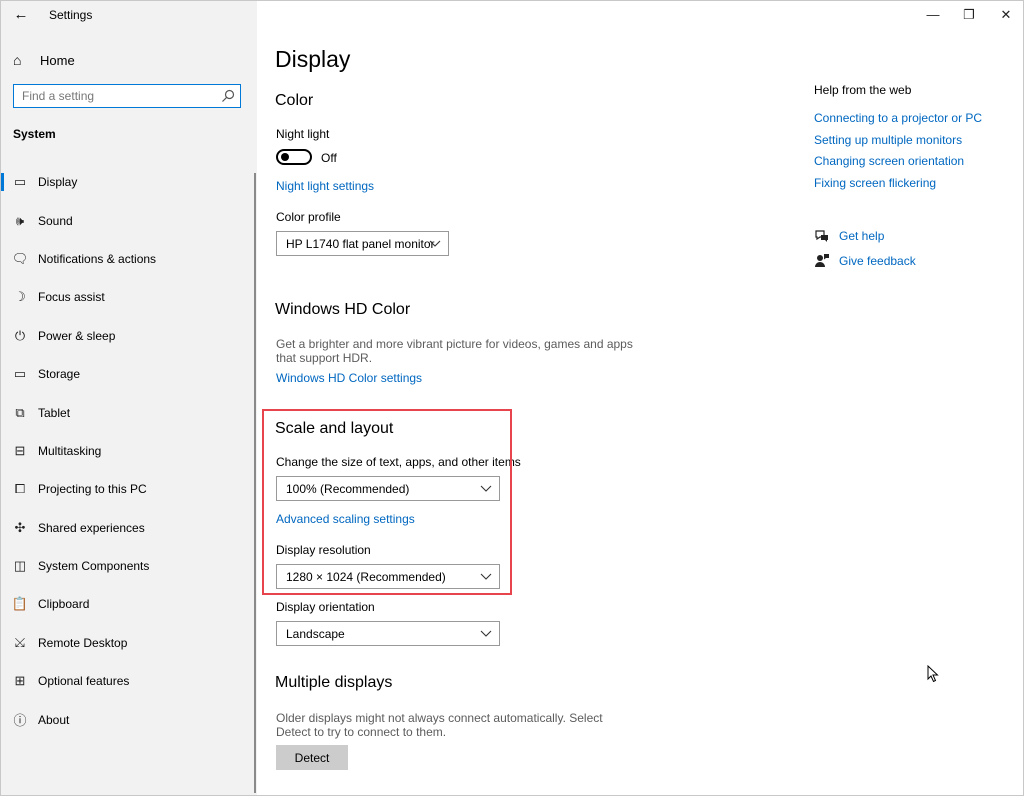  I want to click on color-heading: Color, so click(294, 100).